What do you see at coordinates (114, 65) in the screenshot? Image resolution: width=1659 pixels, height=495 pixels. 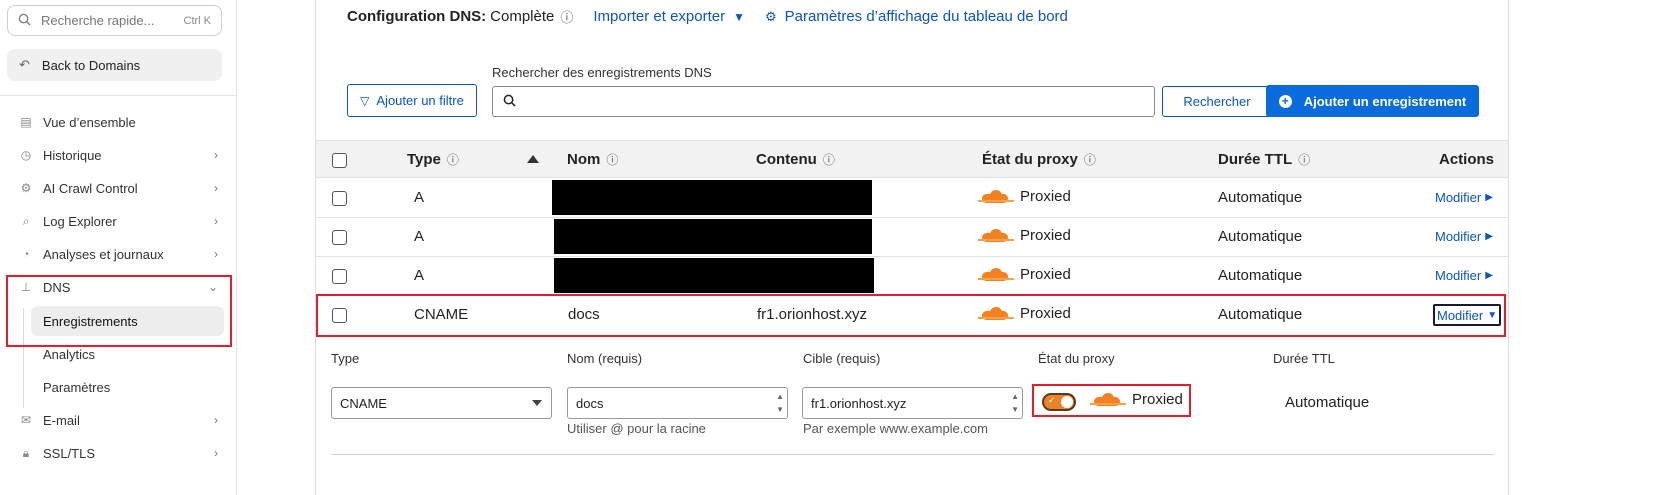 I see `back-to-domains-button: ↶ Back to Domains` at bounding box center [114, 65].